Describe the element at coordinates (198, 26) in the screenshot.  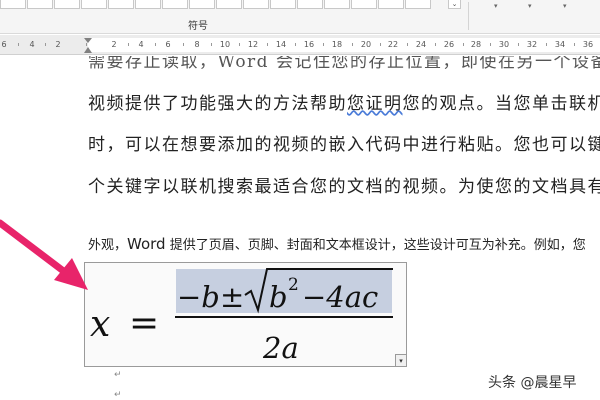
I see `ribbon-group-label-symbols: 符号` at that location.